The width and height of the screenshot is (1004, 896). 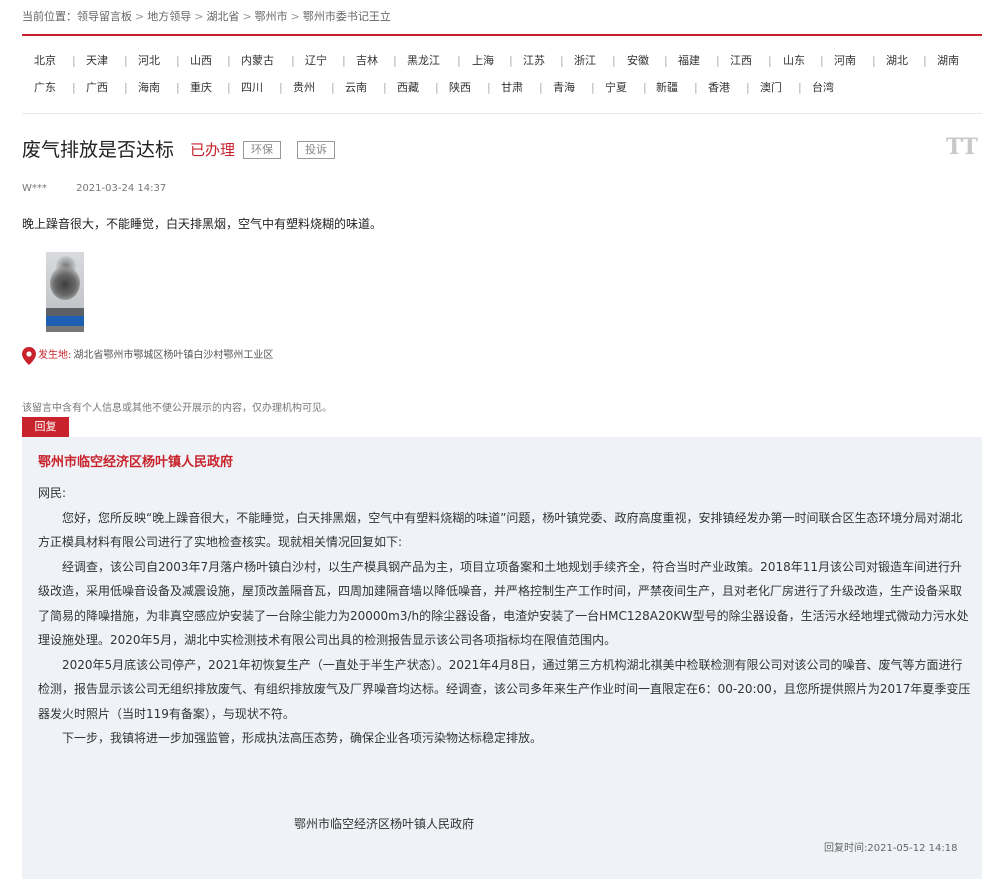 I want to click on breadcrumb-item-hubei: 湖北省, so click(x=222, y=16).